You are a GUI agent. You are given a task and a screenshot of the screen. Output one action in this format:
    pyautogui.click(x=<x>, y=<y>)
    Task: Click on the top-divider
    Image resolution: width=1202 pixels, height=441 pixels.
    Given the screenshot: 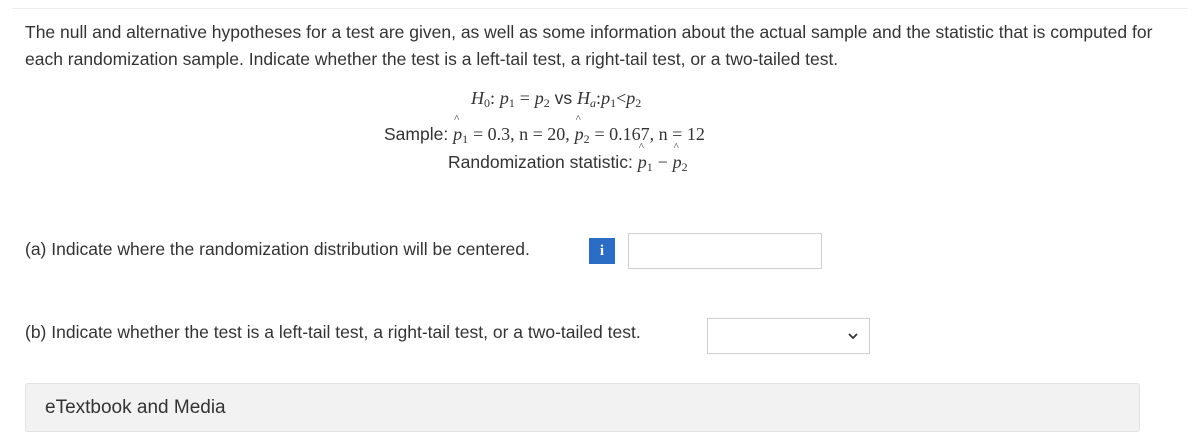 What is the action you would take?
    pyautogui.click(x=600, y=8)
    